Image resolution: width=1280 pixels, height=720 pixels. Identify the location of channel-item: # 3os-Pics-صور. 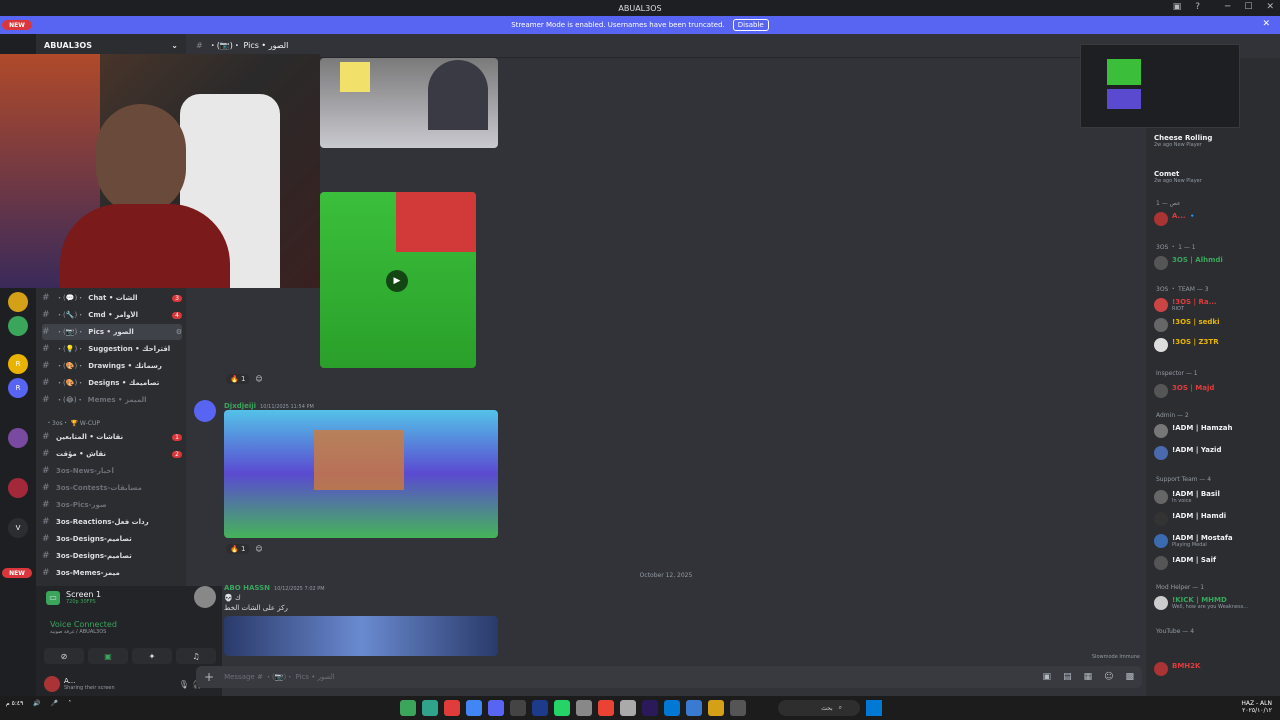
(112, 505).